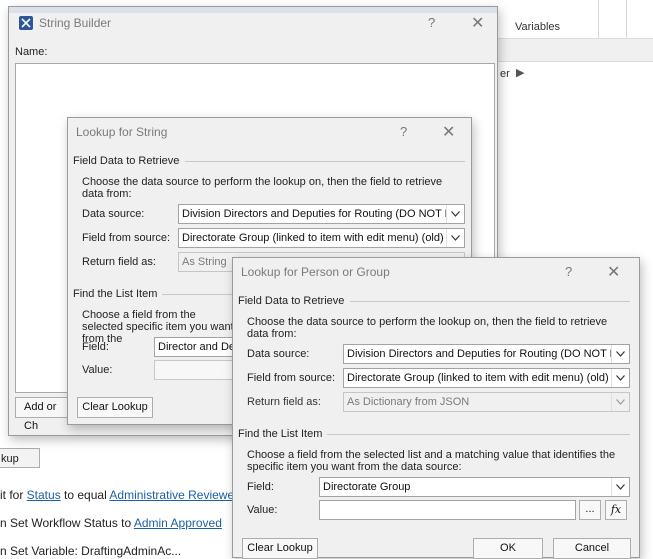 The height and width of the screenshot is (559, 653). What do you see at coordinates (178, 523) in the screenshot?
I see `workflow-status-link: Admin Approved` at bounding box center [178, 523].